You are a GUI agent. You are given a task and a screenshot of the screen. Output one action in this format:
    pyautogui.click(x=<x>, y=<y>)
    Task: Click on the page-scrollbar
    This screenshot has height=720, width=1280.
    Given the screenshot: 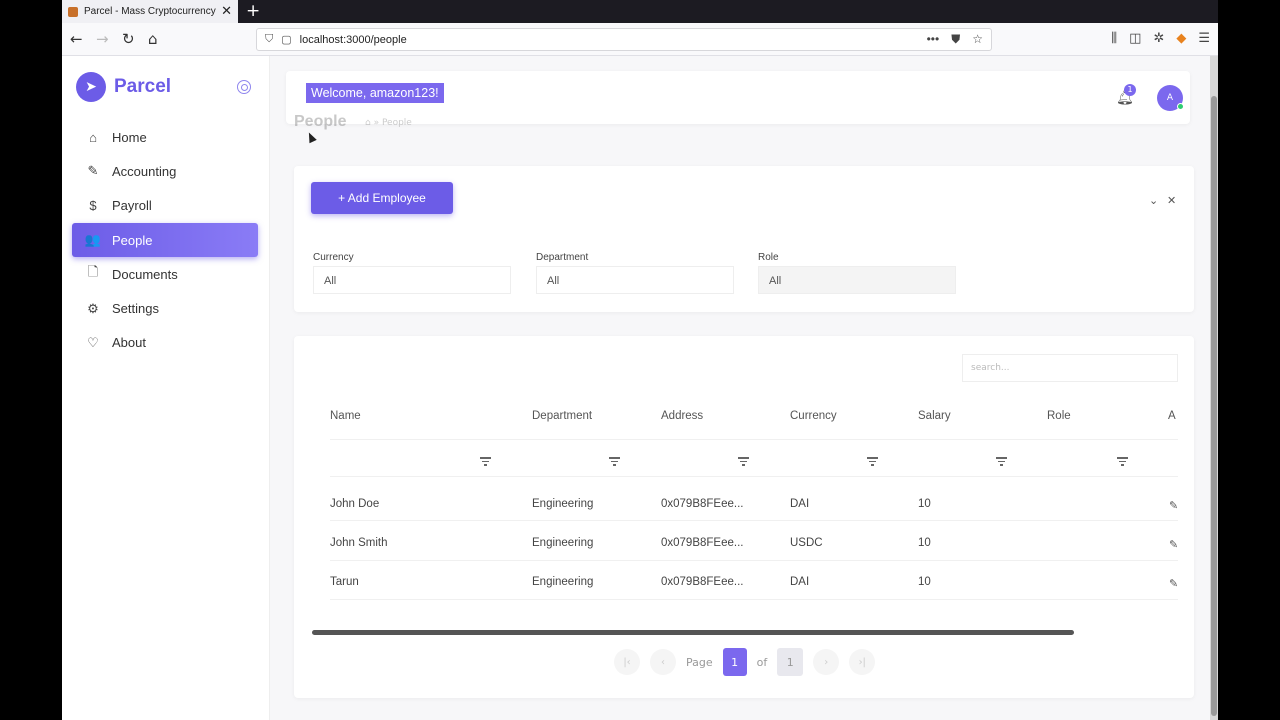 What is the action you would take?
    pyautogui.click(x=1214, y=388)
    